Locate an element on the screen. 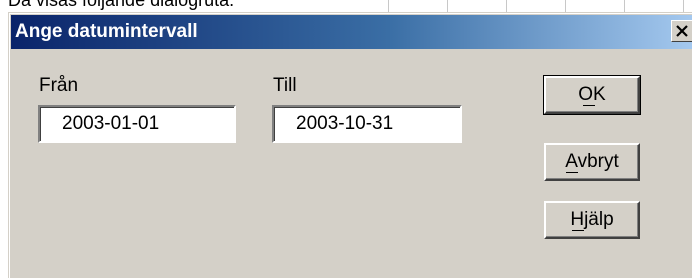 This screenshot has height=278, width=692. ok-button-label: OK is located at coordinates (592, 94).